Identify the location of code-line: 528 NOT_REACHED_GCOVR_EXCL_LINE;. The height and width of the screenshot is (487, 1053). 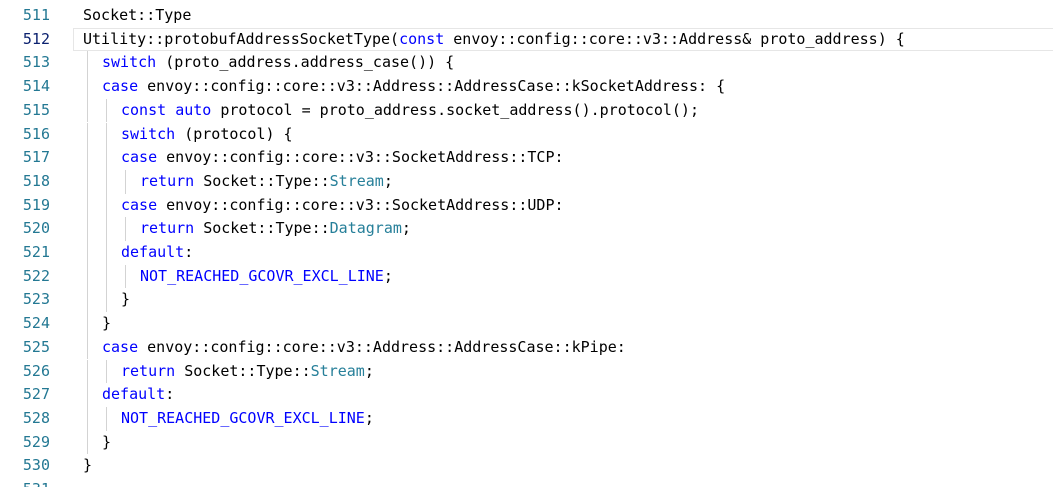
(526, 418).